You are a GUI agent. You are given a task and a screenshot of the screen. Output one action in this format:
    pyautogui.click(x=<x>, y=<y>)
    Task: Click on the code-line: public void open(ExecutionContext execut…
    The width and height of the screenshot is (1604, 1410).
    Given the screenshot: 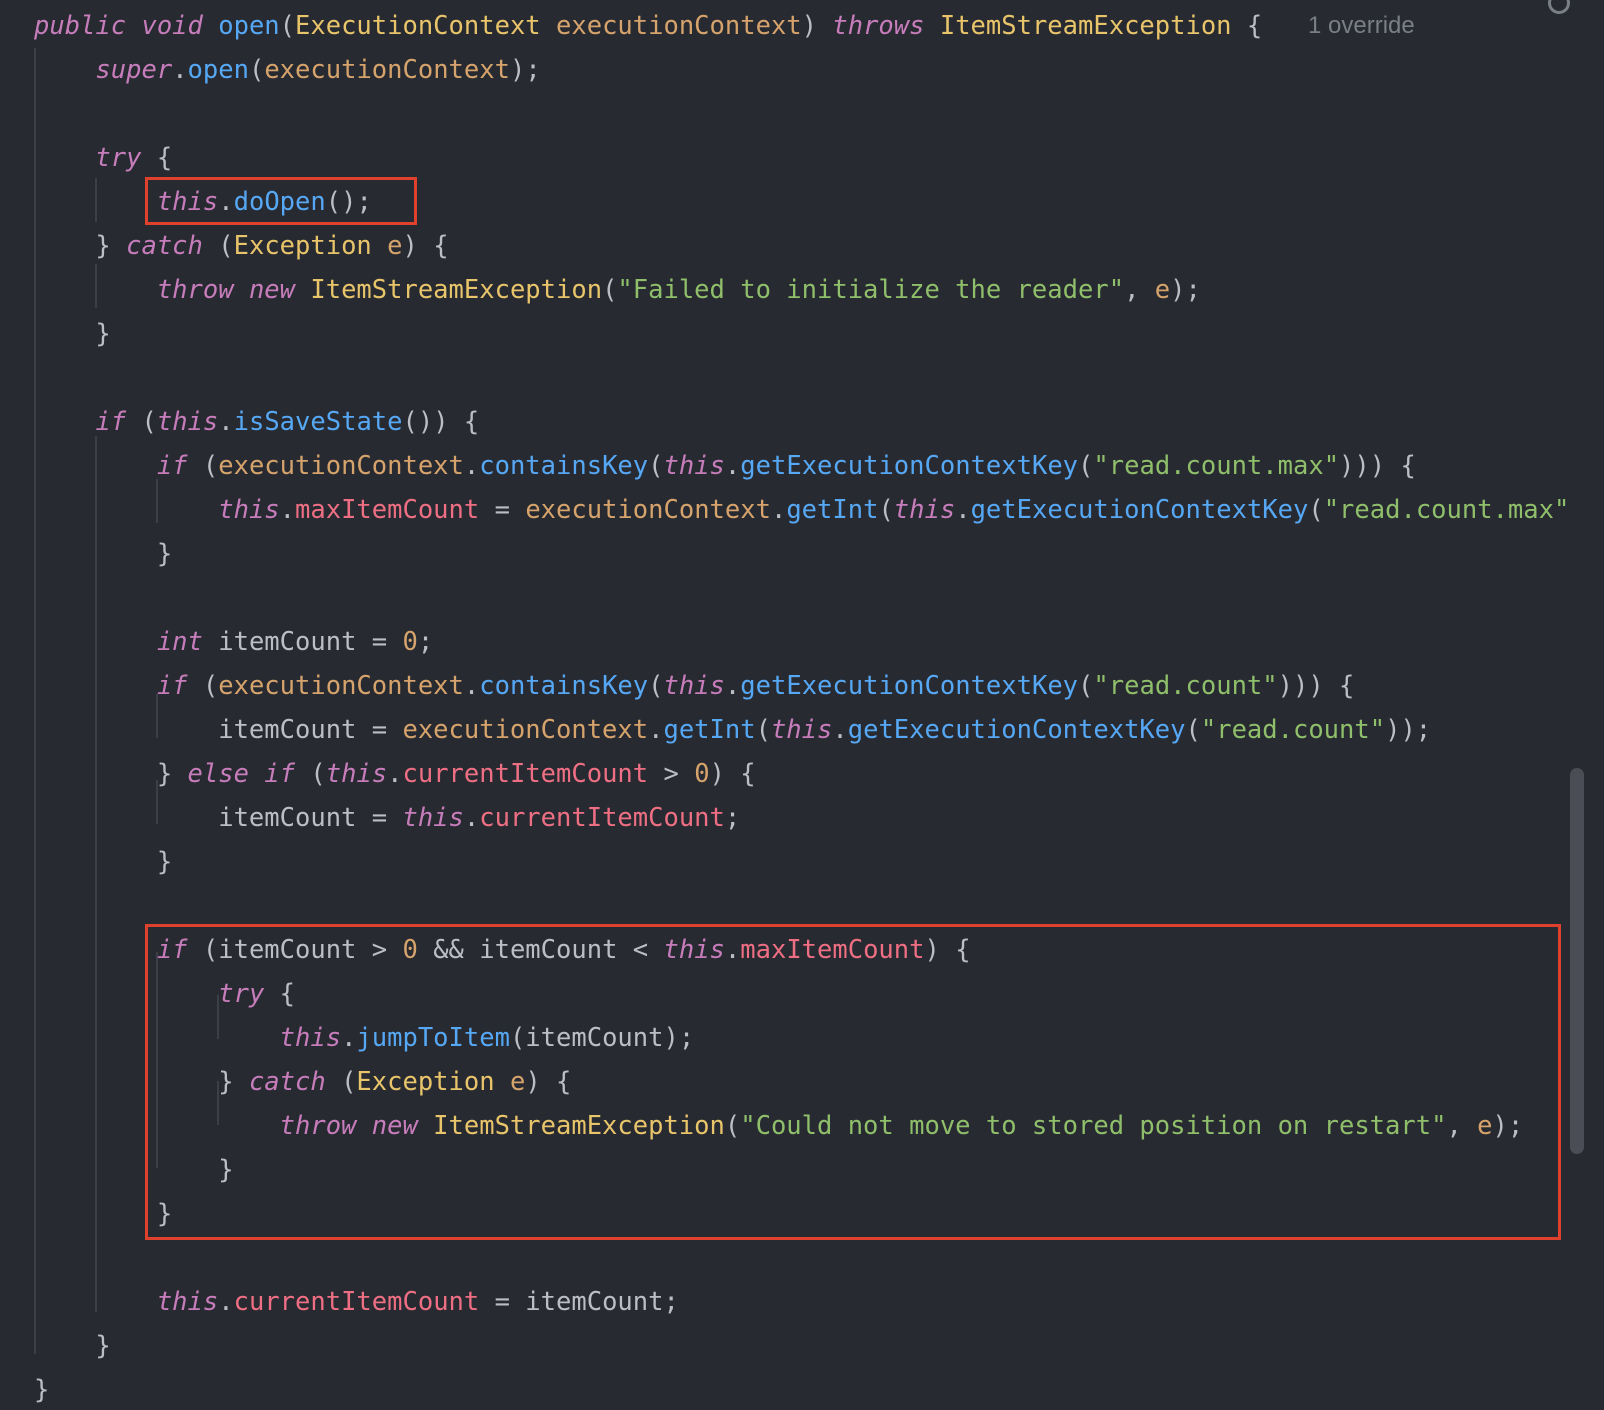 What is the action you would take?
    pyautogui.click(x=648, y=26)
    